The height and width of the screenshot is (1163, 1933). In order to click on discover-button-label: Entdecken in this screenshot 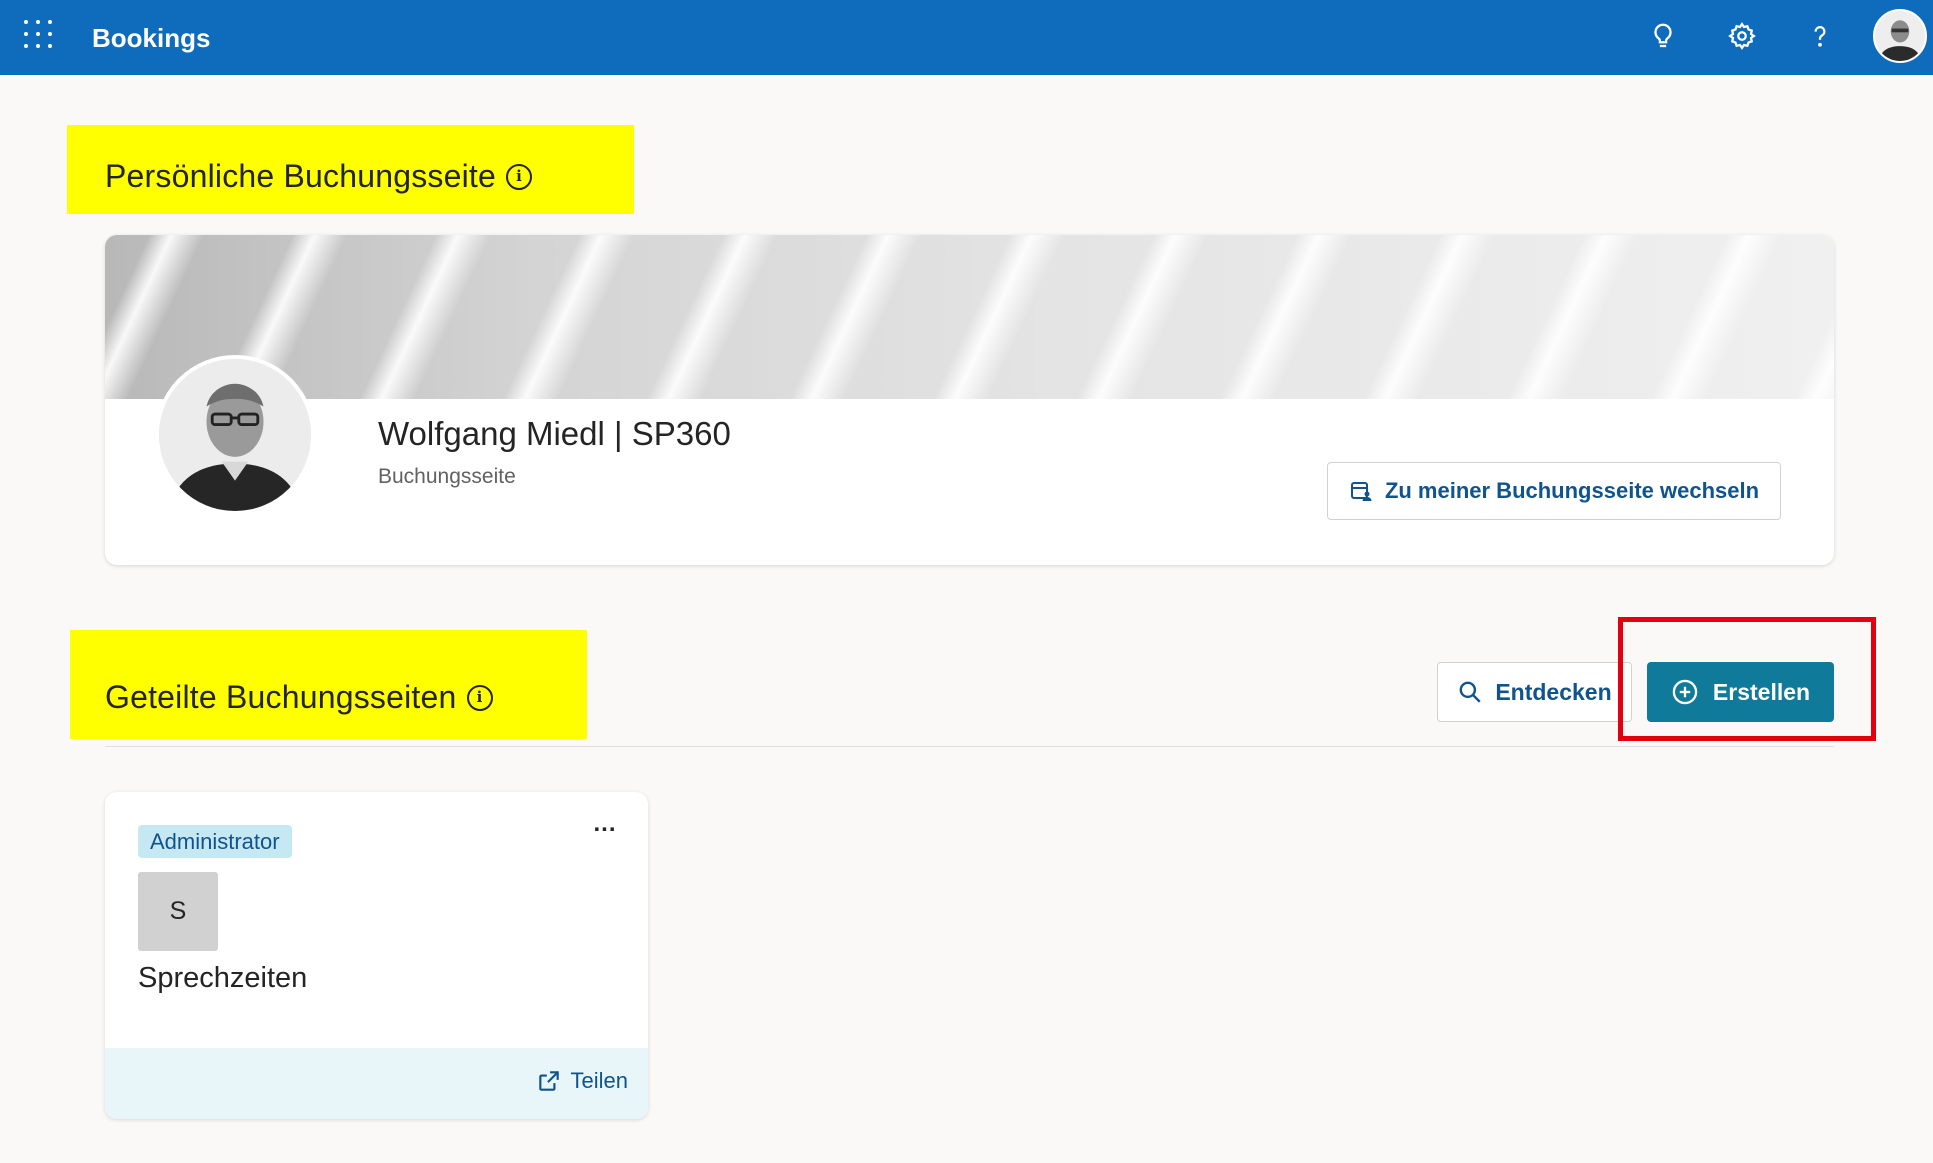, I will do `click(1553, 691)`.